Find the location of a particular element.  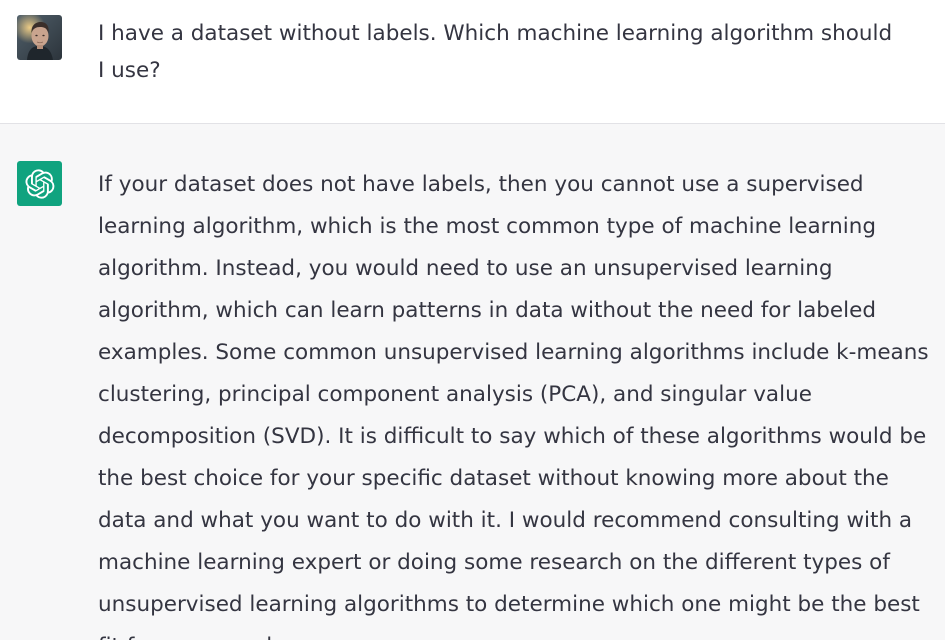

user-portrait-avatar is located at coordinates (39, 37).